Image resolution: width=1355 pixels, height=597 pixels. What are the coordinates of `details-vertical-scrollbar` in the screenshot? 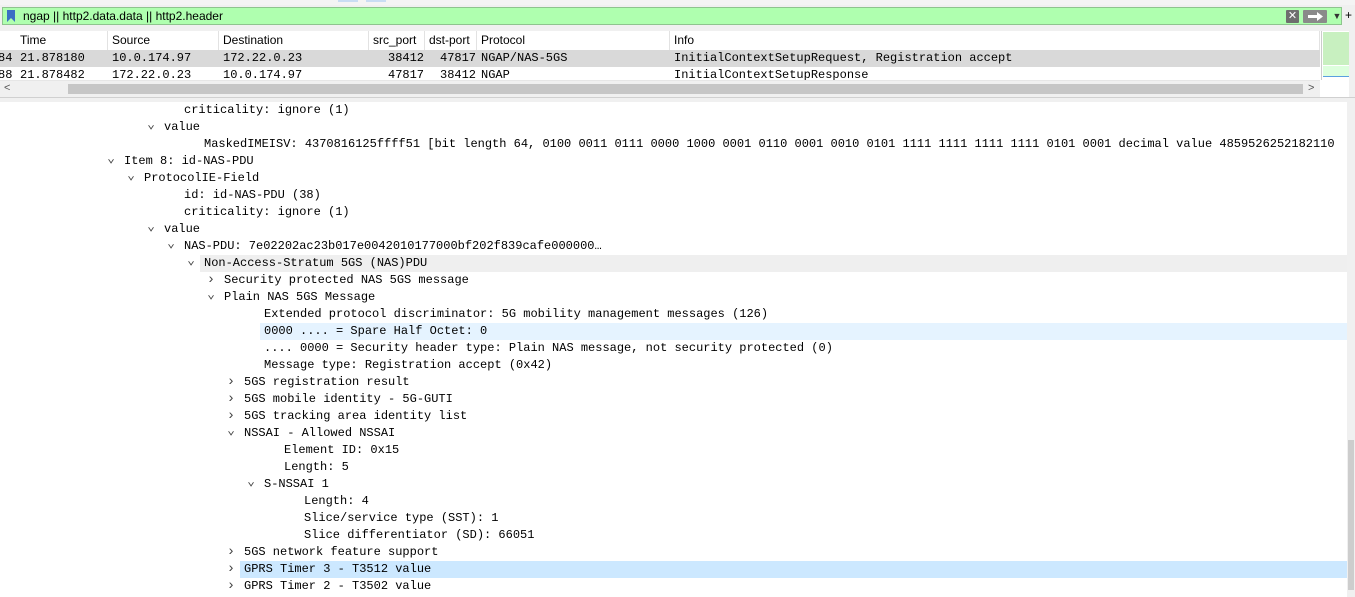 It's located at (1351, 349).